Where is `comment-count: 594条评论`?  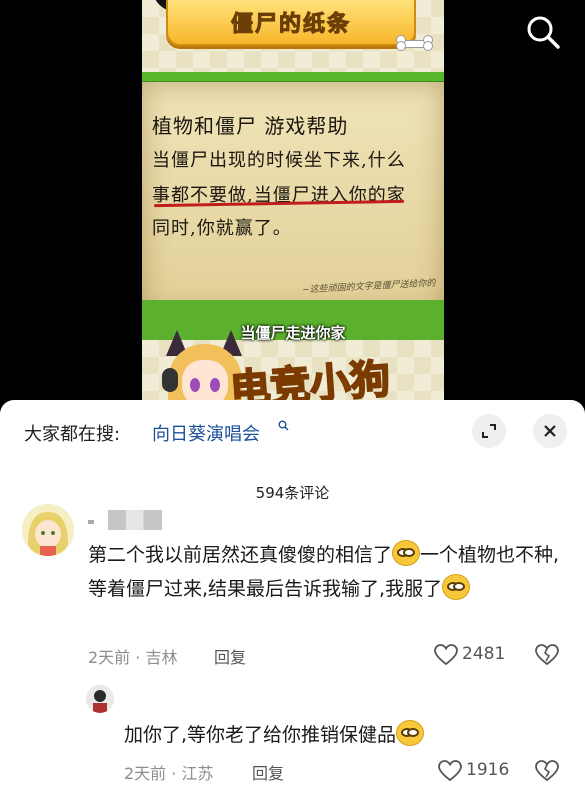
comment-count: 594条评论 is located at coordinates (292, 493).